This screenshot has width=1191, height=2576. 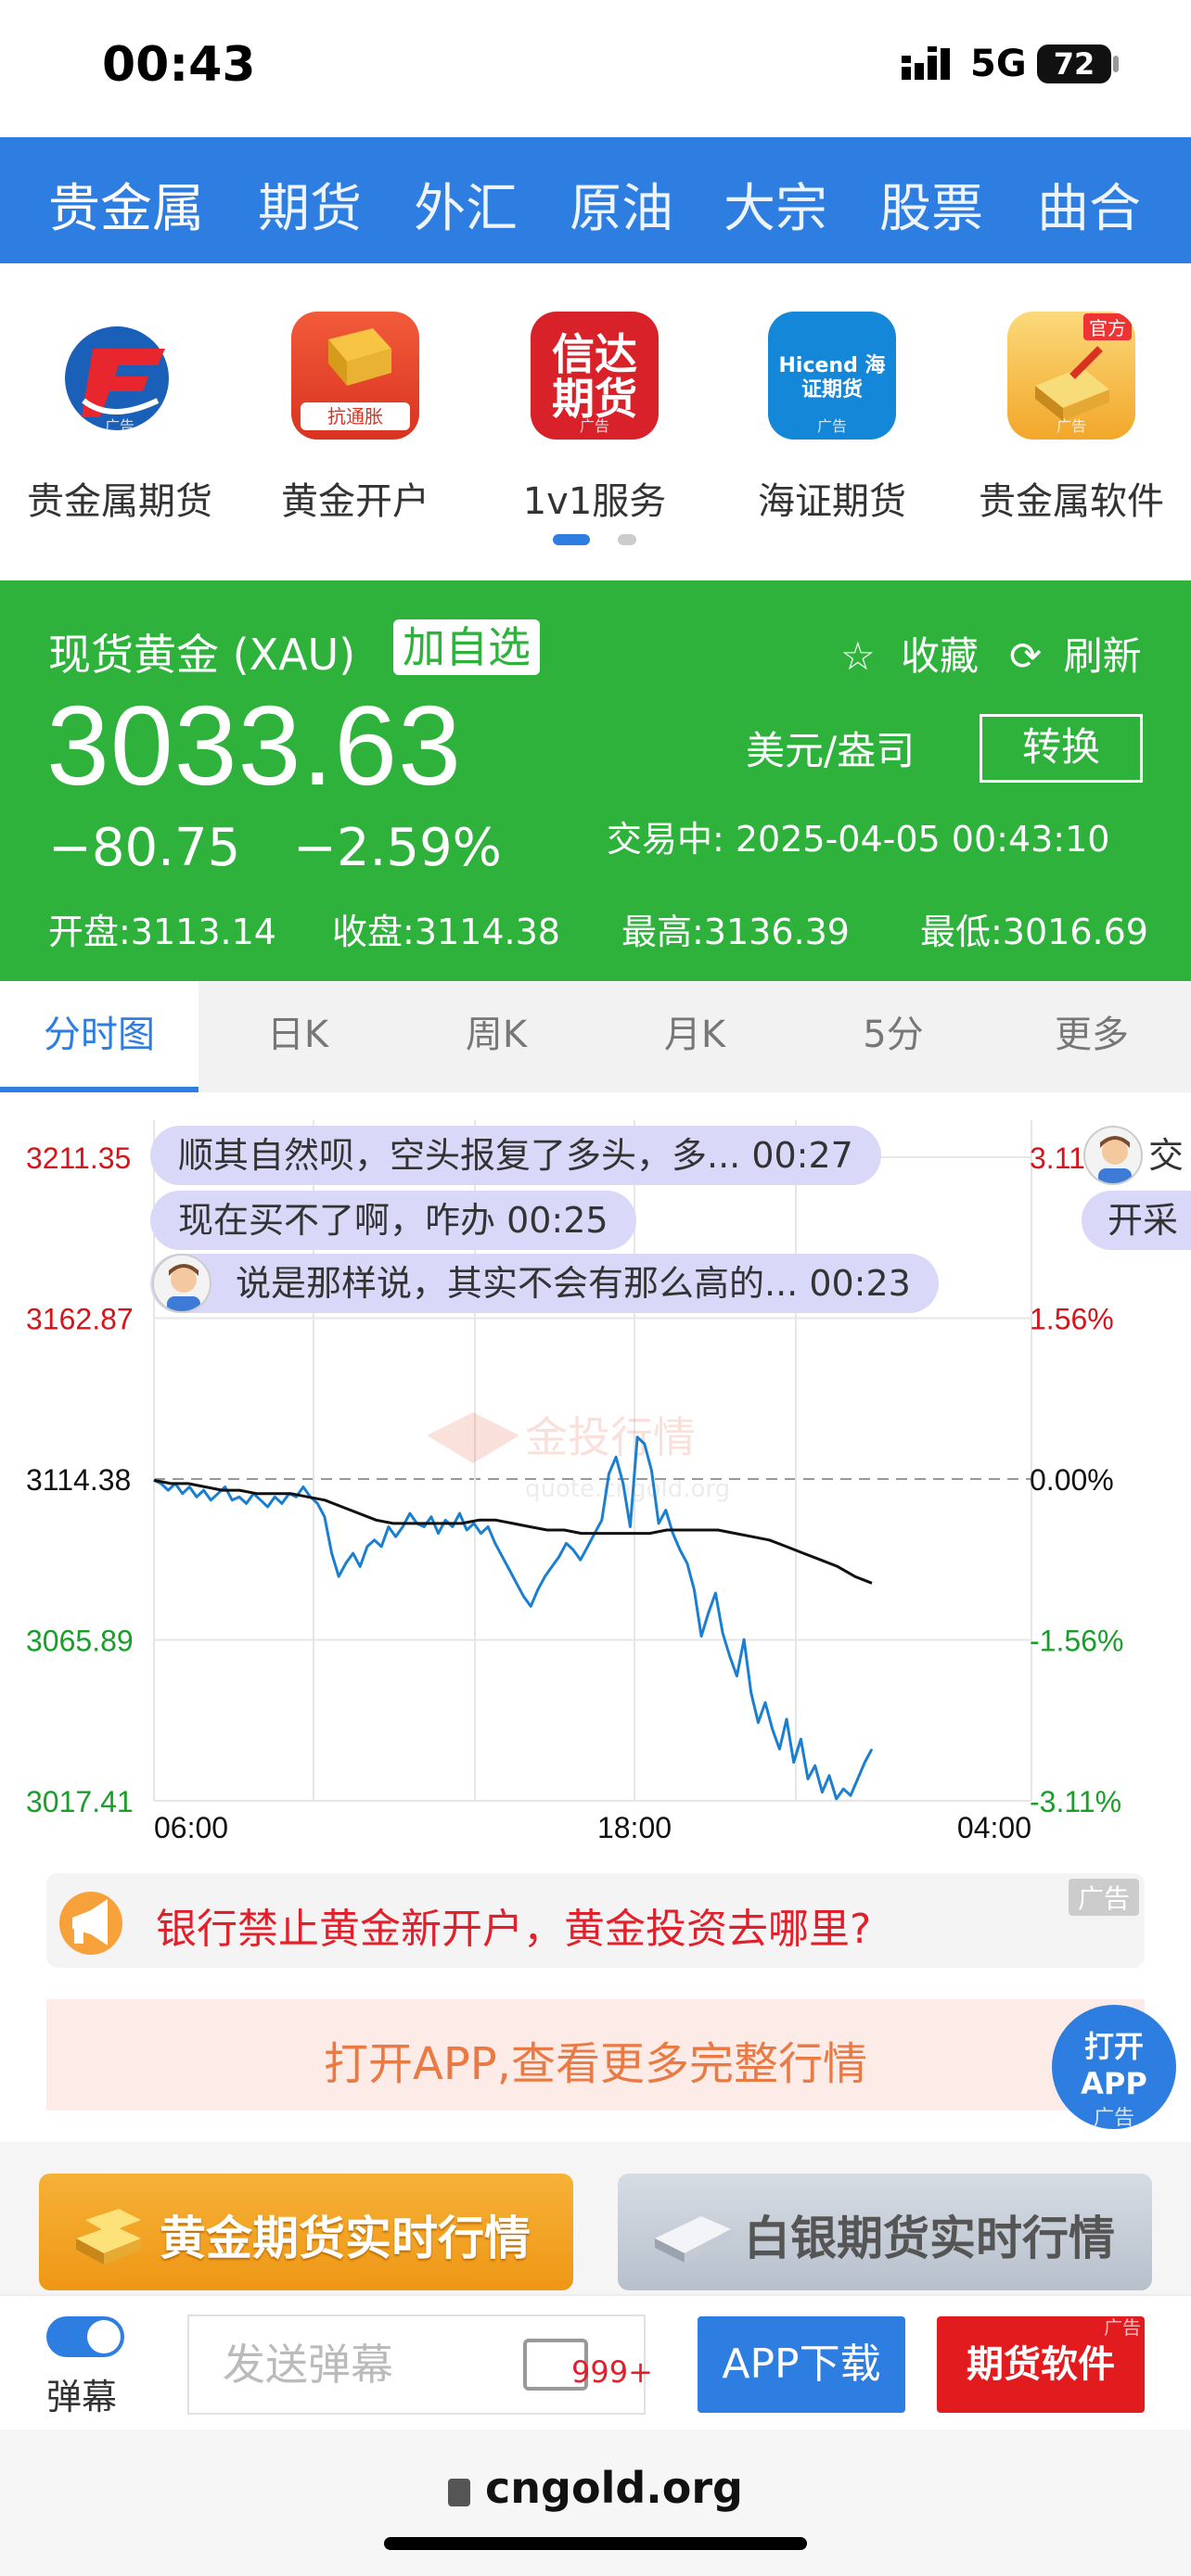 I want to click on add-watchlist-button: 加自选, so click(x=466, y=647).